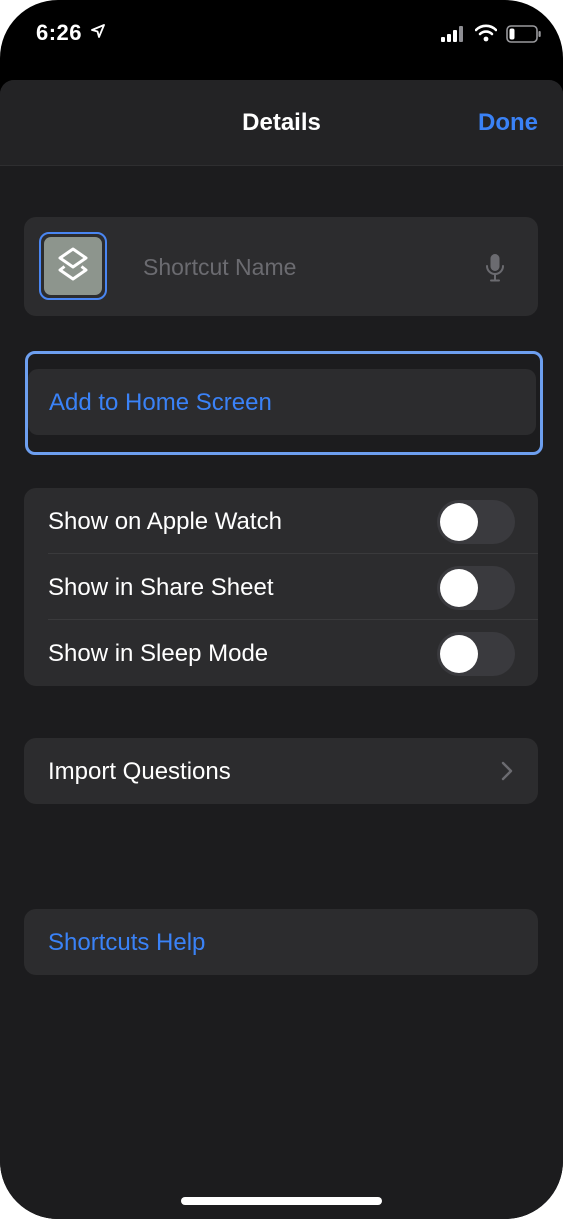 This screenshot has width=563, height=1219. What do you see at coordinates (165, 521) in the screenshot?
I see `toggle-label: Show on Apple Watch` at bounding box center [165, 521].